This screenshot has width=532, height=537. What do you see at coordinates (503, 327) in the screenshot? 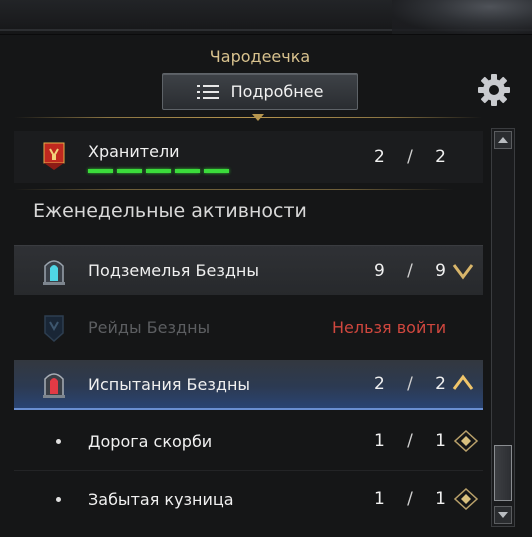
I see `scrollbar` at bounding box center [503, 327].